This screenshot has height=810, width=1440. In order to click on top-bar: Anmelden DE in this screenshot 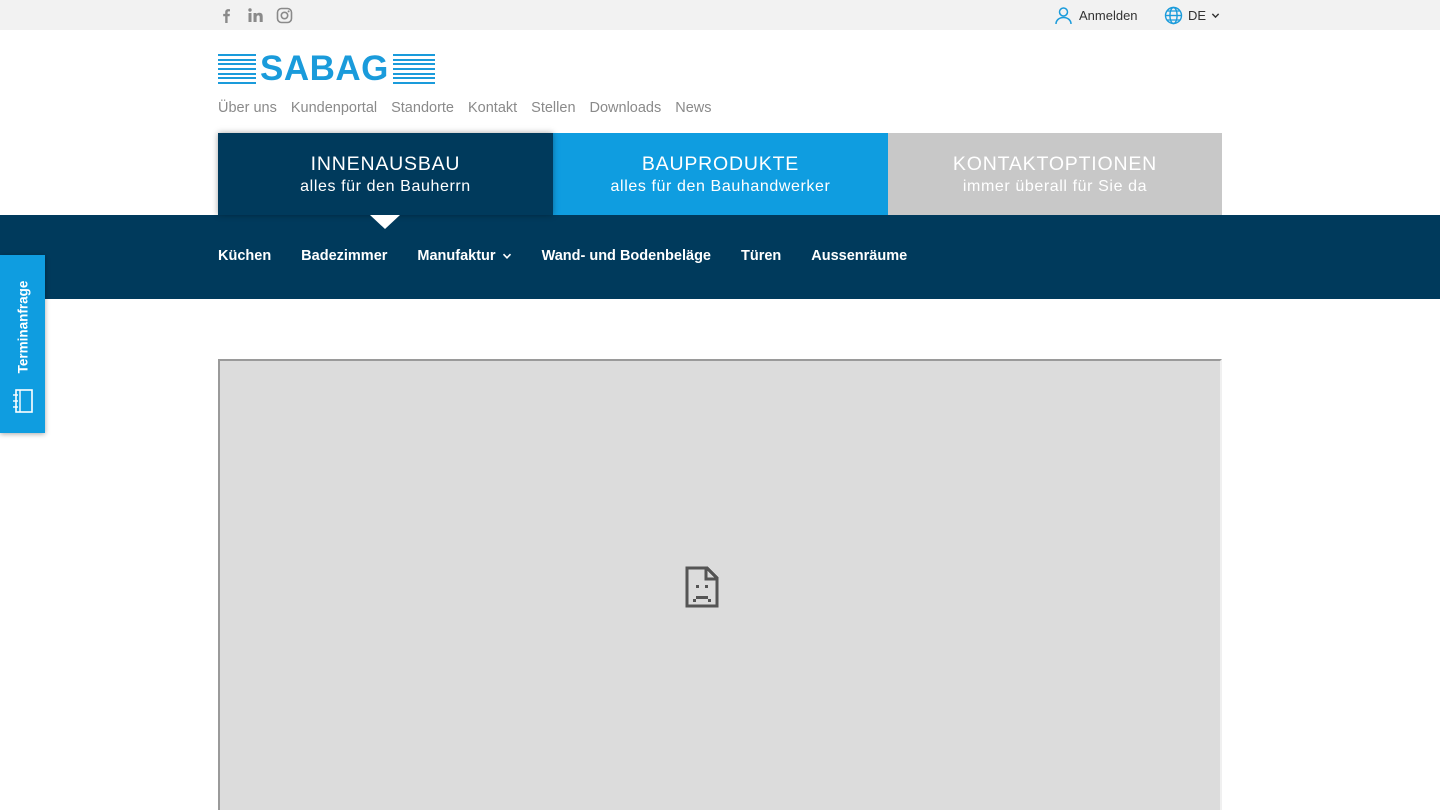, I will do `click(720, 15)`.